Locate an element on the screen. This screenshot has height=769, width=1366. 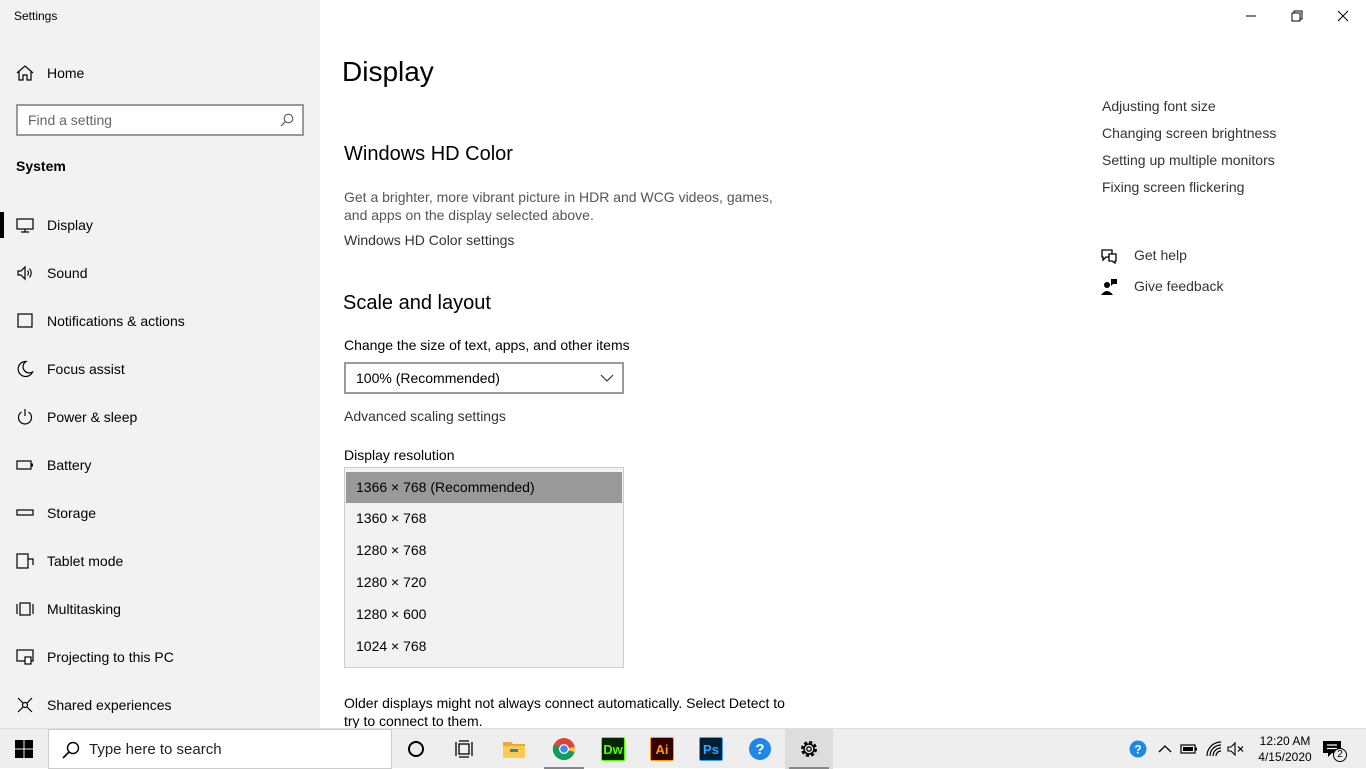
windows-logo-icon is located at coordinates (24, 749).